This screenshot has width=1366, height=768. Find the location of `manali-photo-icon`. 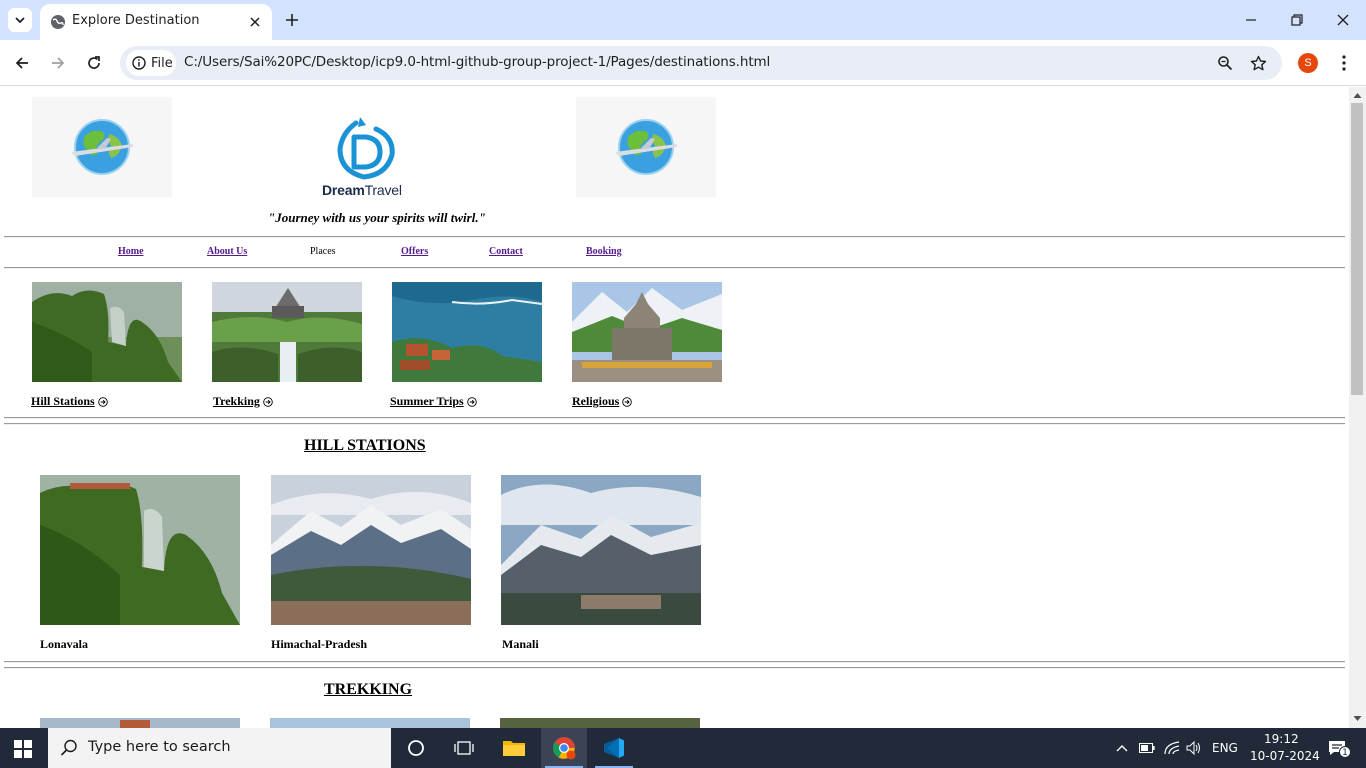

manali-photo-icon is located at coordinates (601, 550).